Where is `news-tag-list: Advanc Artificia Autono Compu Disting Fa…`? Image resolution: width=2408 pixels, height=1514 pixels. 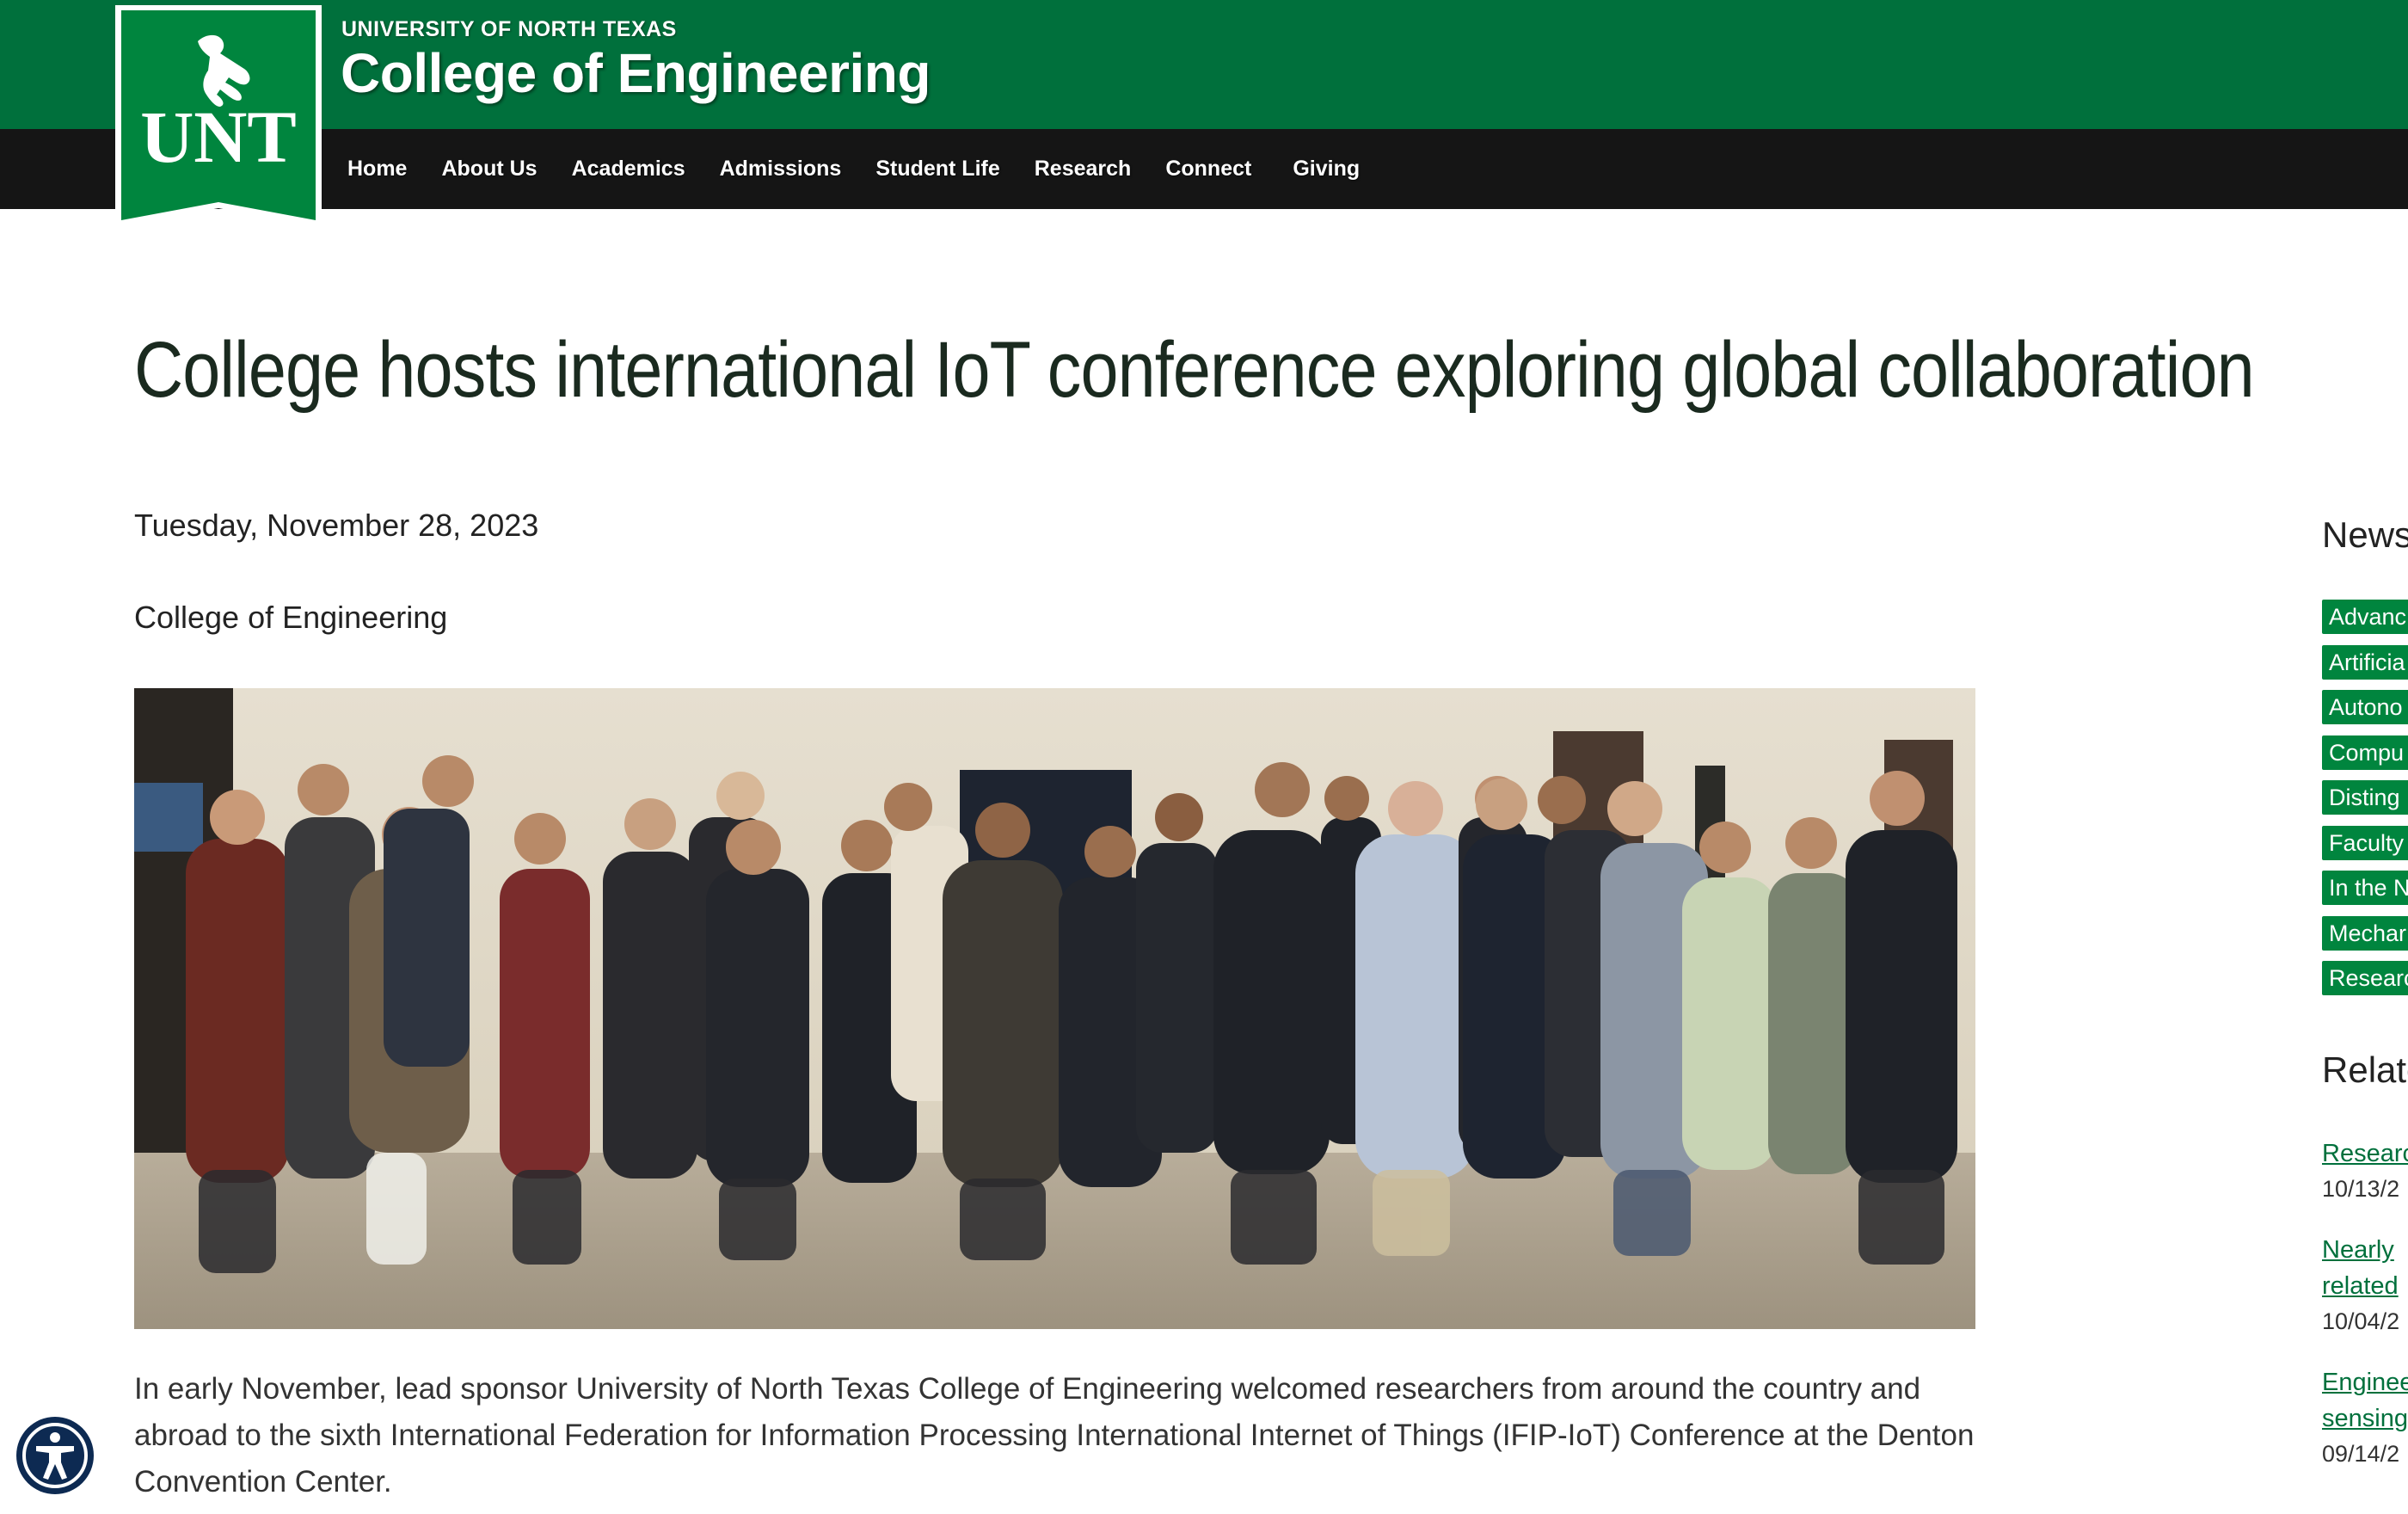
news-tag-list: Advanc Artificia Autono Compu Disting Fa… is located at coordinates (2365, 803).